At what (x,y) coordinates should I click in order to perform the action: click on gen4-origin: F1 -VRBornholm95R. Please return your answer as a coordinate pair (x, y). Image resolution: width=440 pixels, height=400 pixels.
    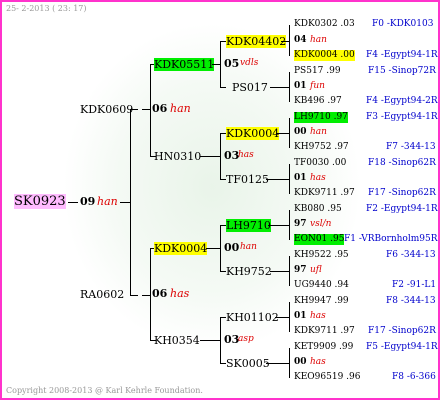
    Looking at the image, I should click on (391, 239).